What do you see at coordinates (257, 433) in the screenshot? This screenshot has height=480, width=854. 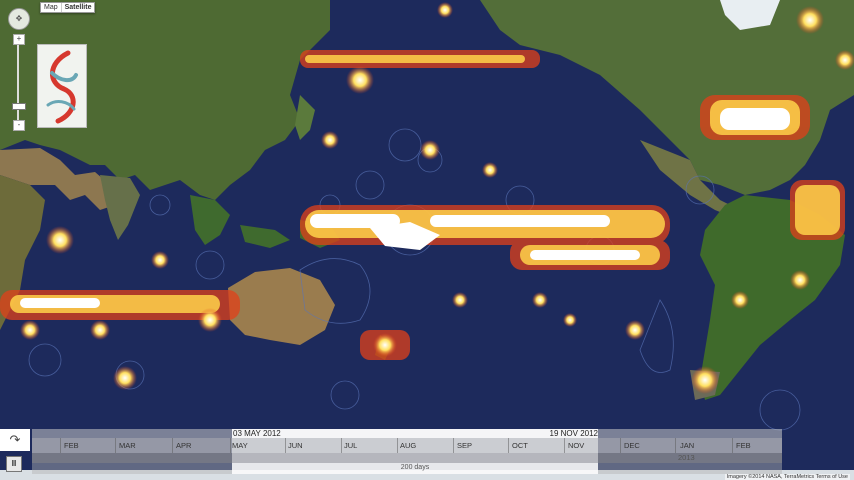 I see `selection-start-date: 03 MAY 2012` at bounding box center [257, 433].